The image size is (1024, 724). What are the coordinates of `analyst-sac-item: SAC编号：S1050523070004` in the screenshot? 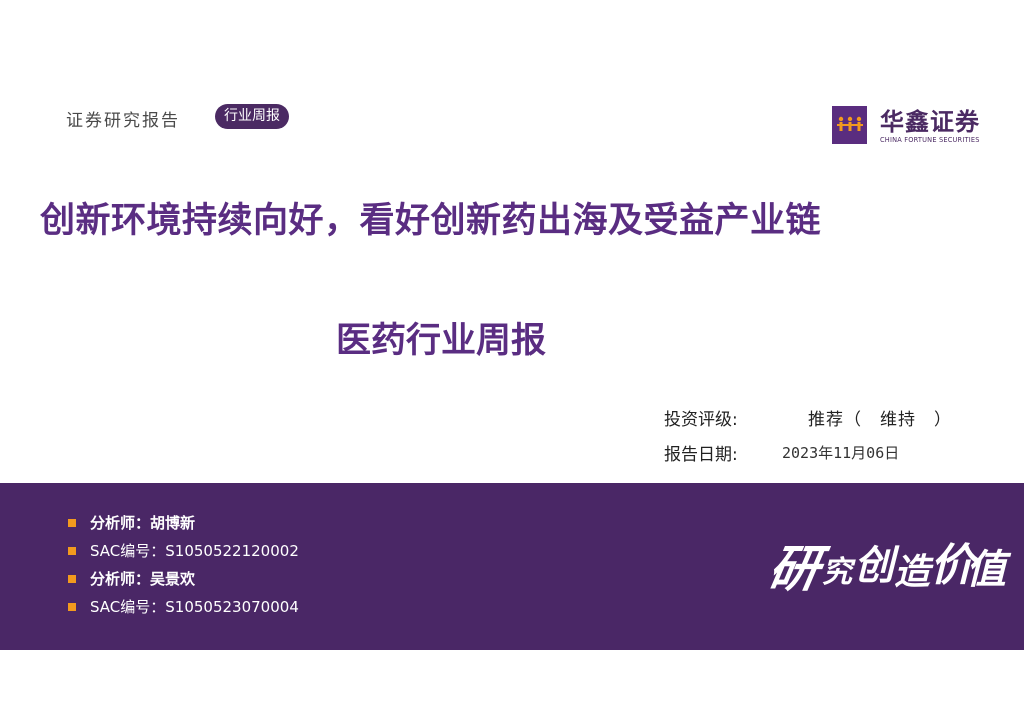 It's located at (182, 607).